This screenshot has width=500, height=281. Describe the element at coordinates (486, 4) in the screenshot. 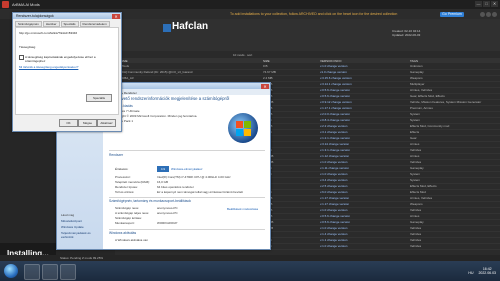

I see `maximize-button: □` at that location.